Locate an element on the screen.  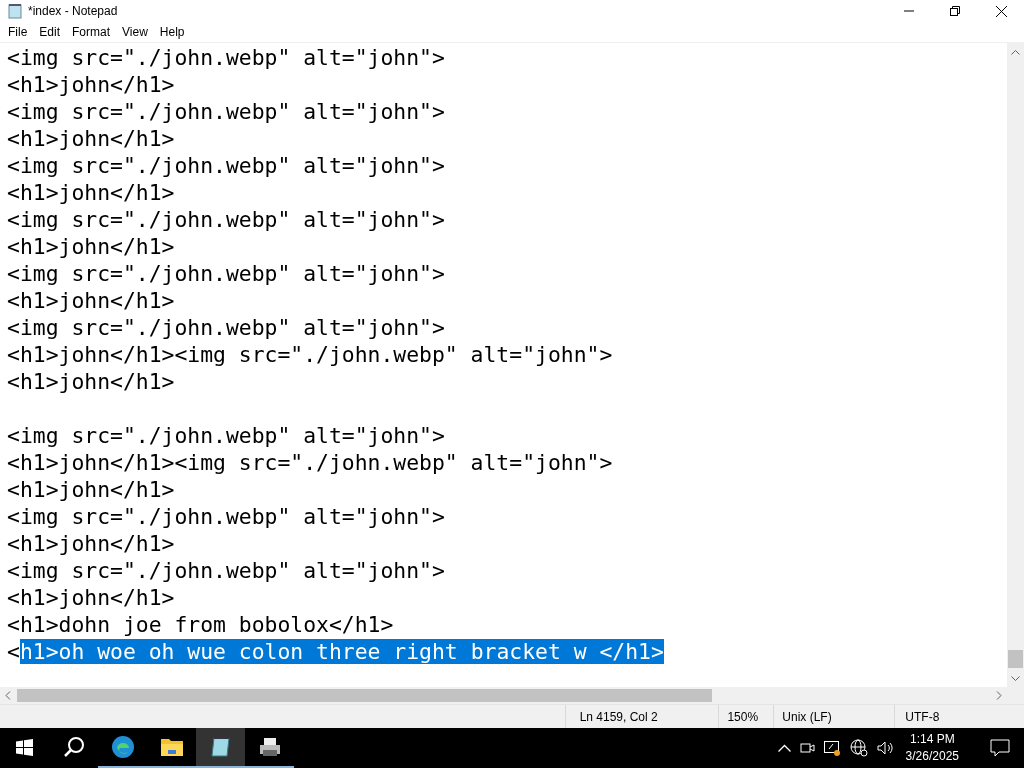
menu-item: View is located at coordinates (135, 32).